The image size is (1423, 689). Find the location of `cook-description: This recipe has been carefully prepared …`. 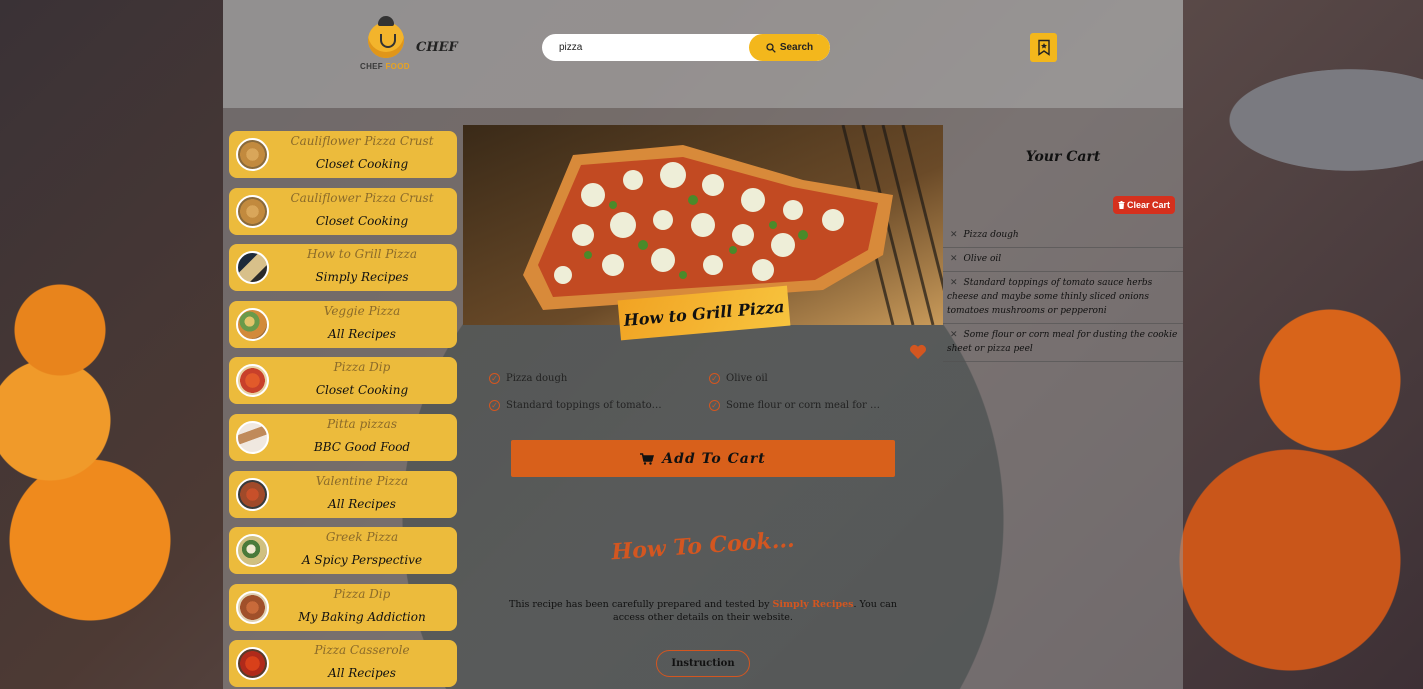

cook-description: This recipe has been carefully prepared … is located at coordinates (703, 611).